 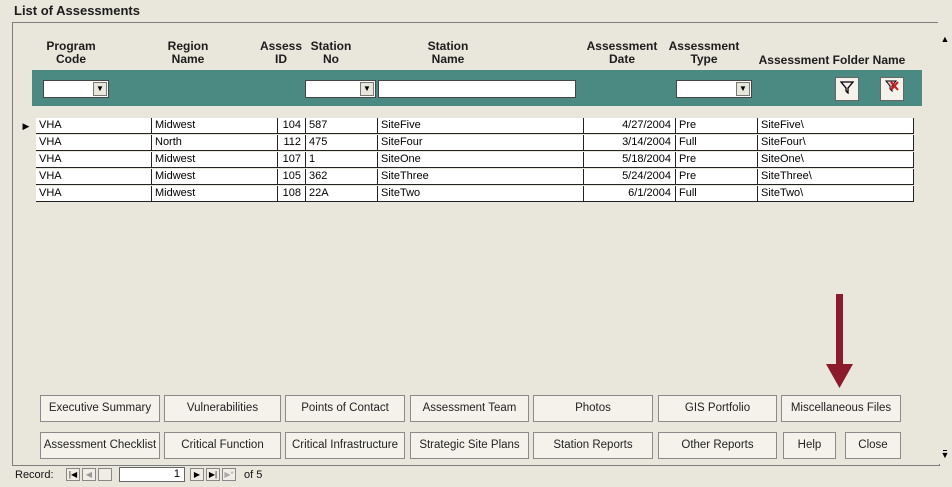 I want to click on program-code-filter: ▼, so click(x=76, y=89).